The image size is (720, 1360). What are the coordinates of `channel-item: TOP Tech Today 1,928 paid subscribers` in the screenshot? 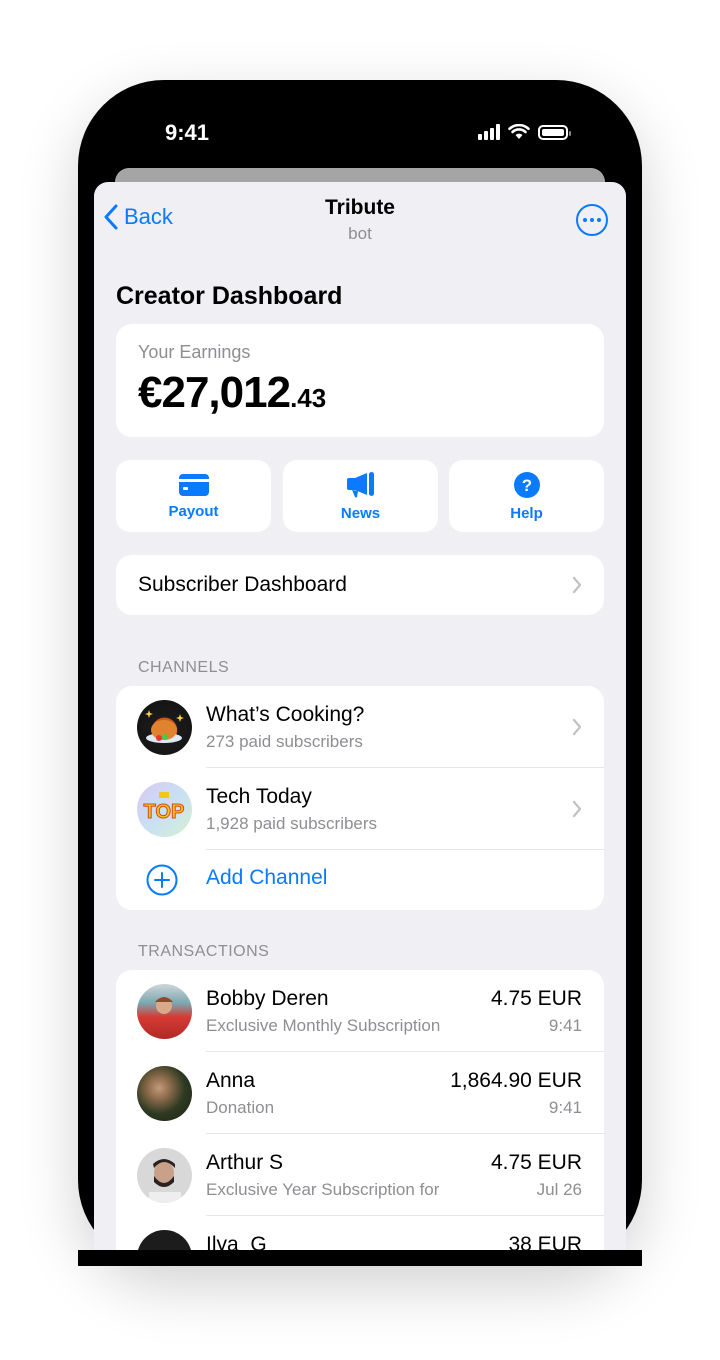 It's located at (360, 809).